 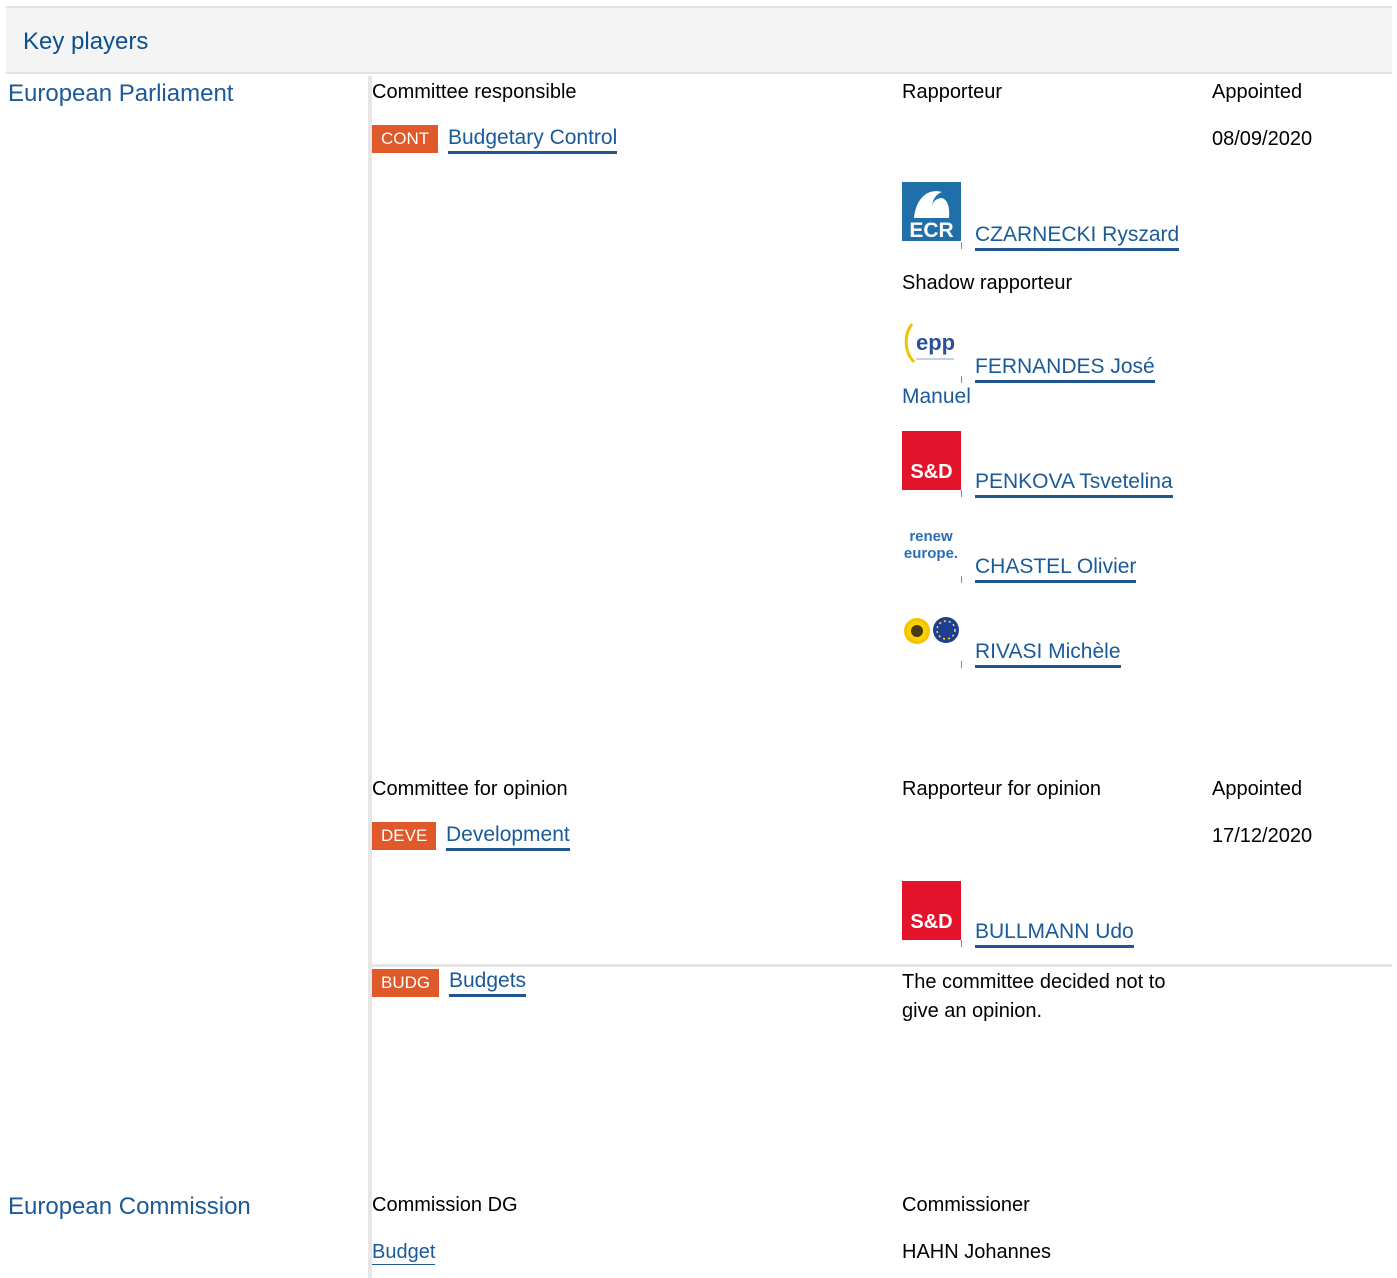 What do you see at coordinates (931, 630) in the screenshot?
I see `greens-efa-icon` at bounding box center [931, 630].